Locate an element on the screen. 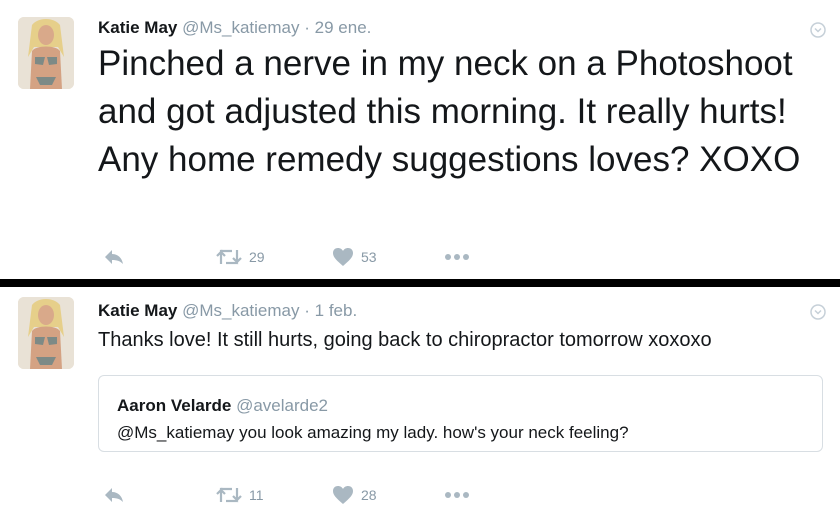 The height and width of the screenshot is (525, 840). like-button: 53 is located at coordinates (354, 257).